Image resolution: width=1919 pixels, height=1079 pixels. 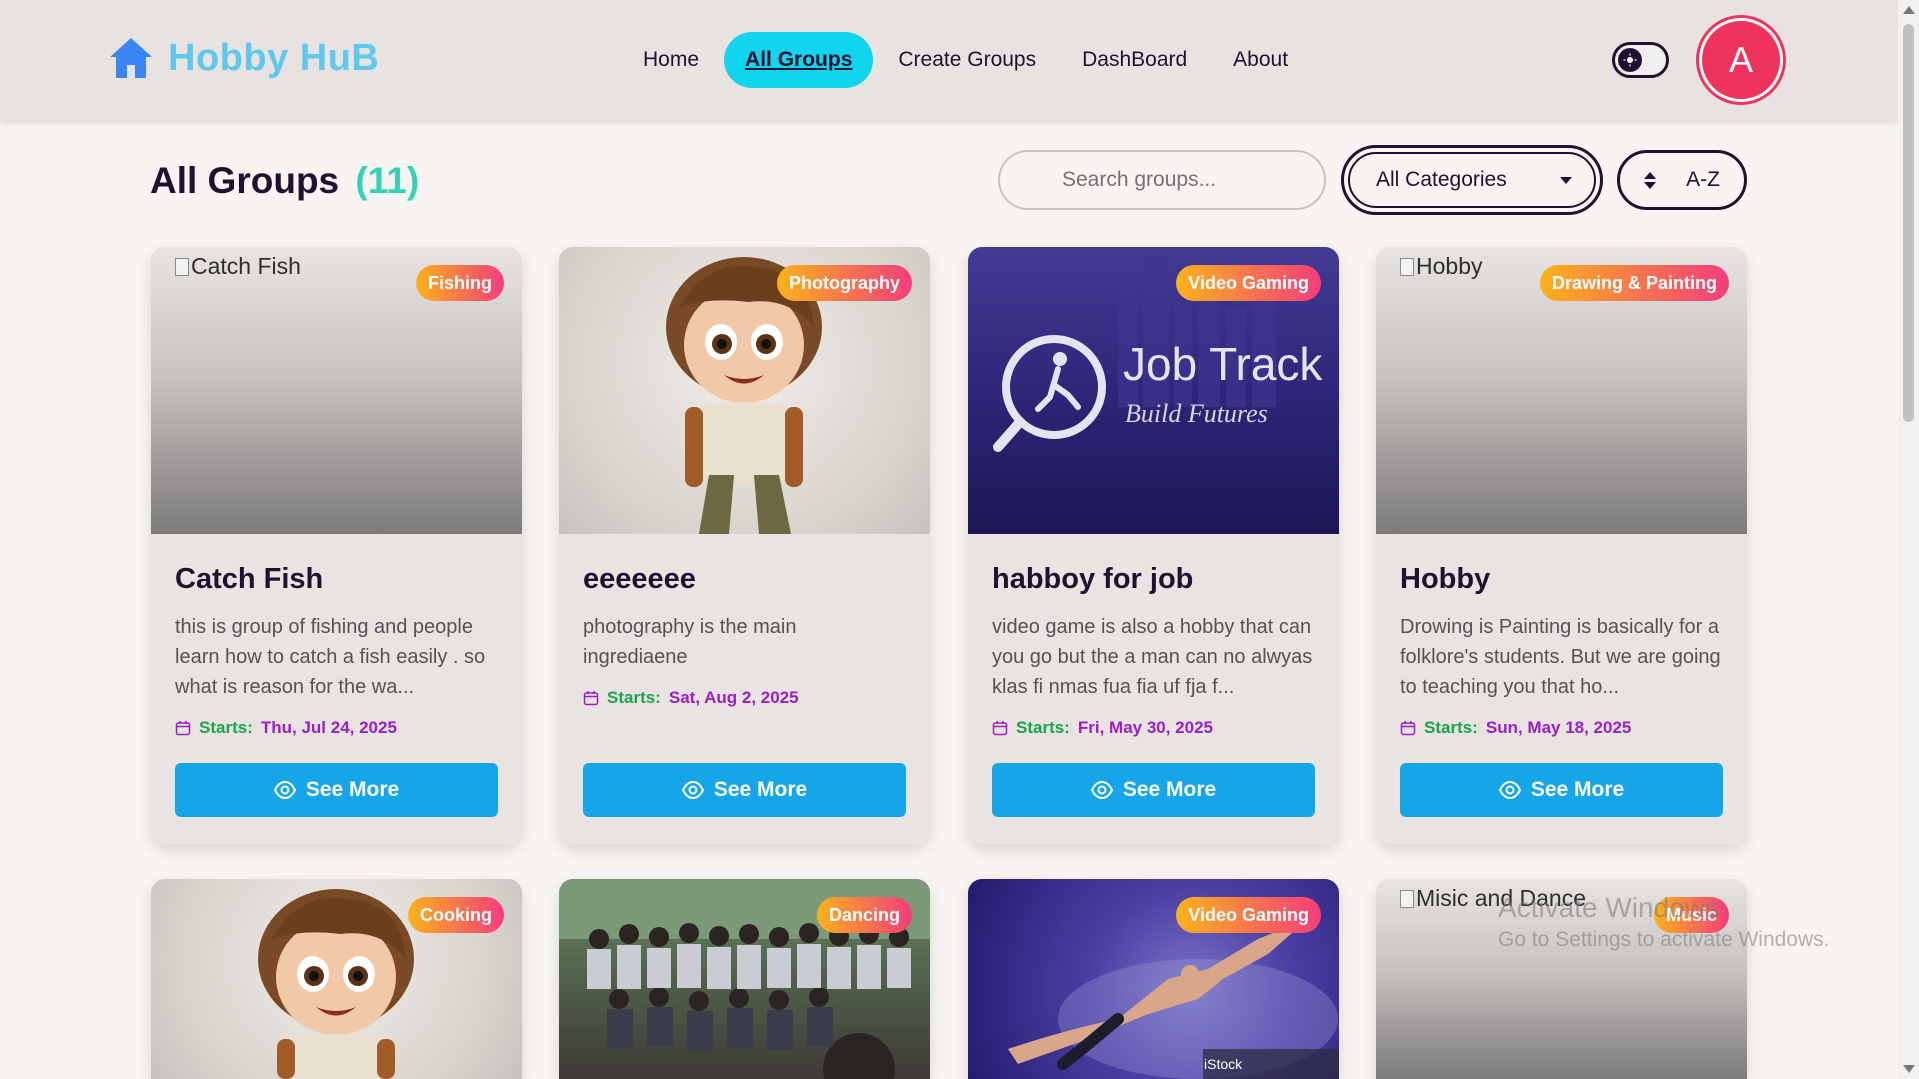 What do you see at coordinates (1223, 1064) in the screenshot?
I see `istock-watermark: iStock` at bounding box center [1223, 1064].